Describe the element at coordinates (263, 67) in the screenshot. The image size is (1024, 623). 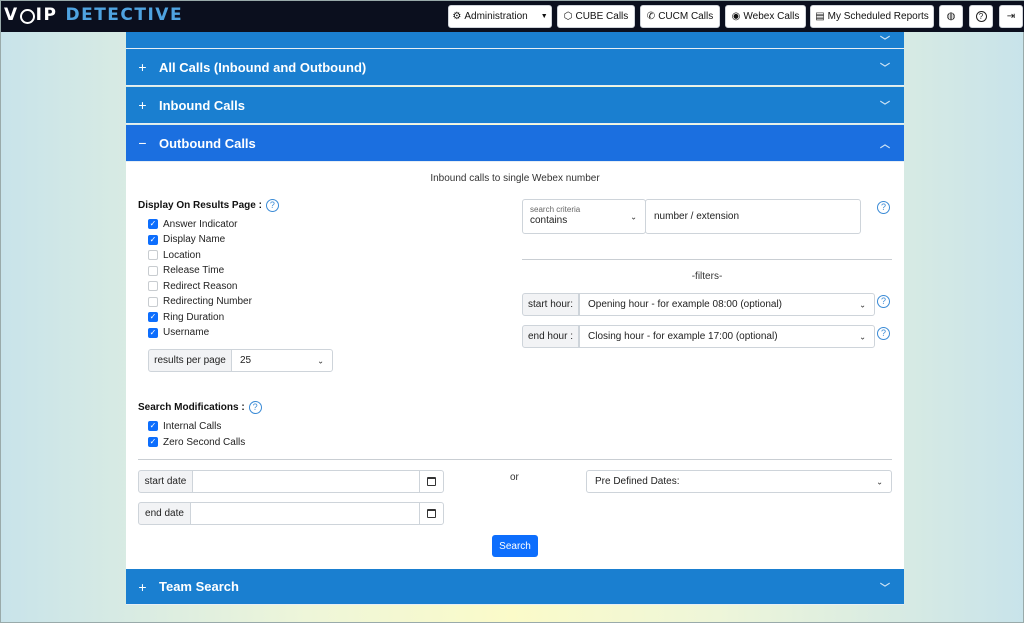
I see `accordion-all-calls-title: All Calls (Inbound and Outbound)` at that location.